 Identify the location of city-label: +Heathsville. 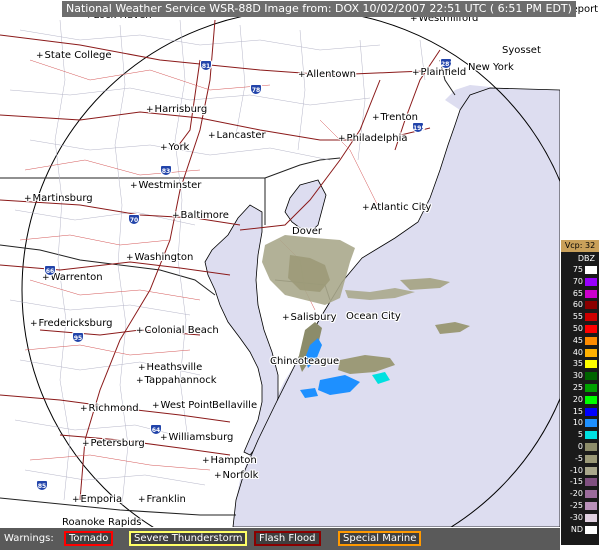
(170, 367).